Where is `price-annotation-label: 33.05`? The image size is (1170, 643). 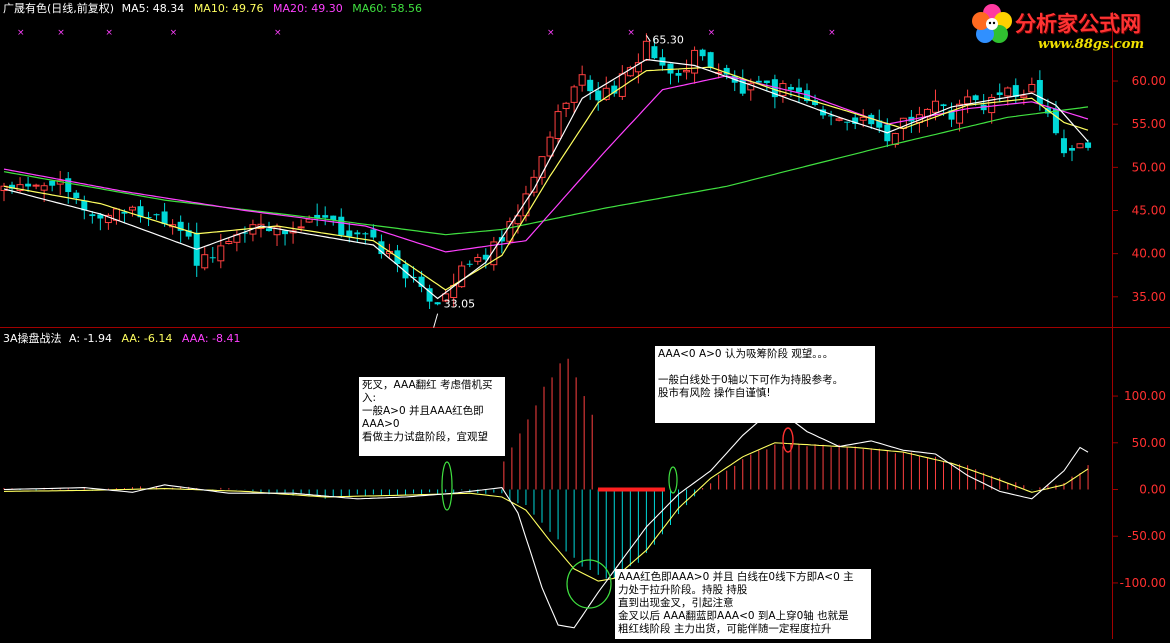
price-annotation-label: 33.05 is located at coordinates (460, 304).